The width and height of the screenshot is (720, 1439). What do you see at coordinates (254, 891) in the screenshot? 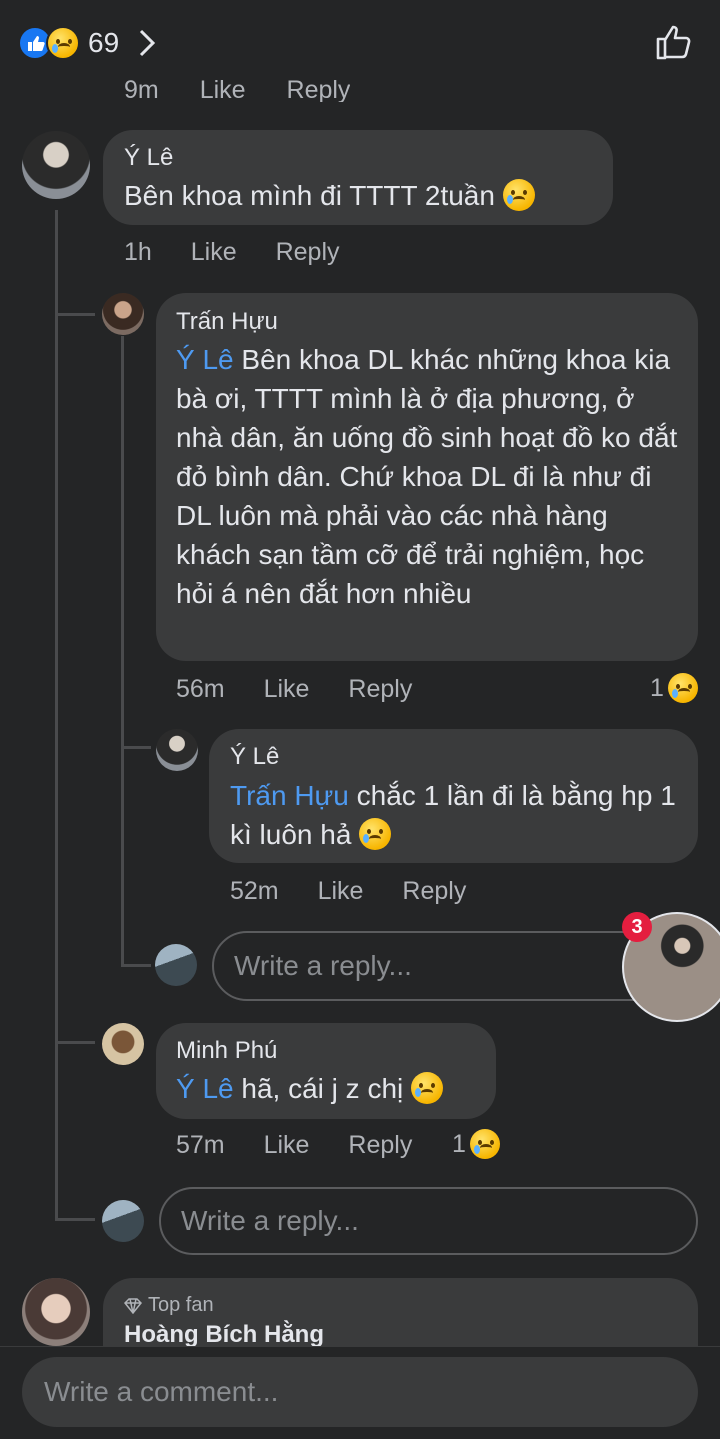
I see `time: 52m` at bounding box center [254, 891].